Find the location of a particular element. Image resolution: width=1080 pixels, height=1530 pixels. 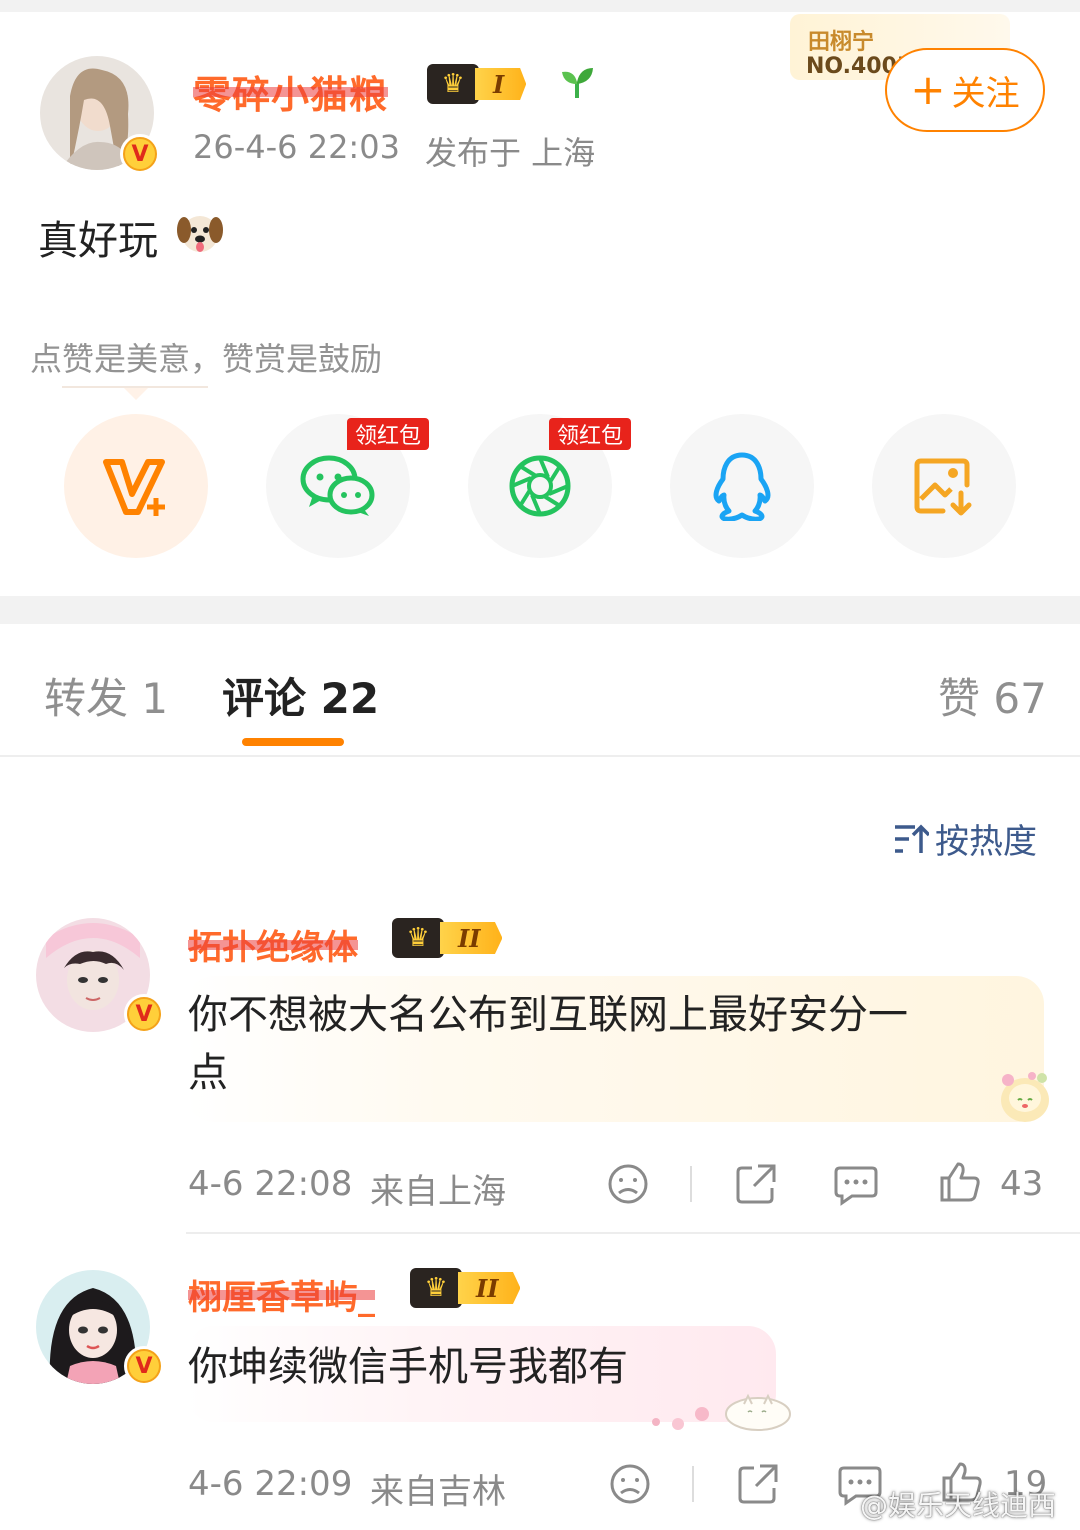

sort-by-hot-button: 按热度 is located at coordinates (965, 838).